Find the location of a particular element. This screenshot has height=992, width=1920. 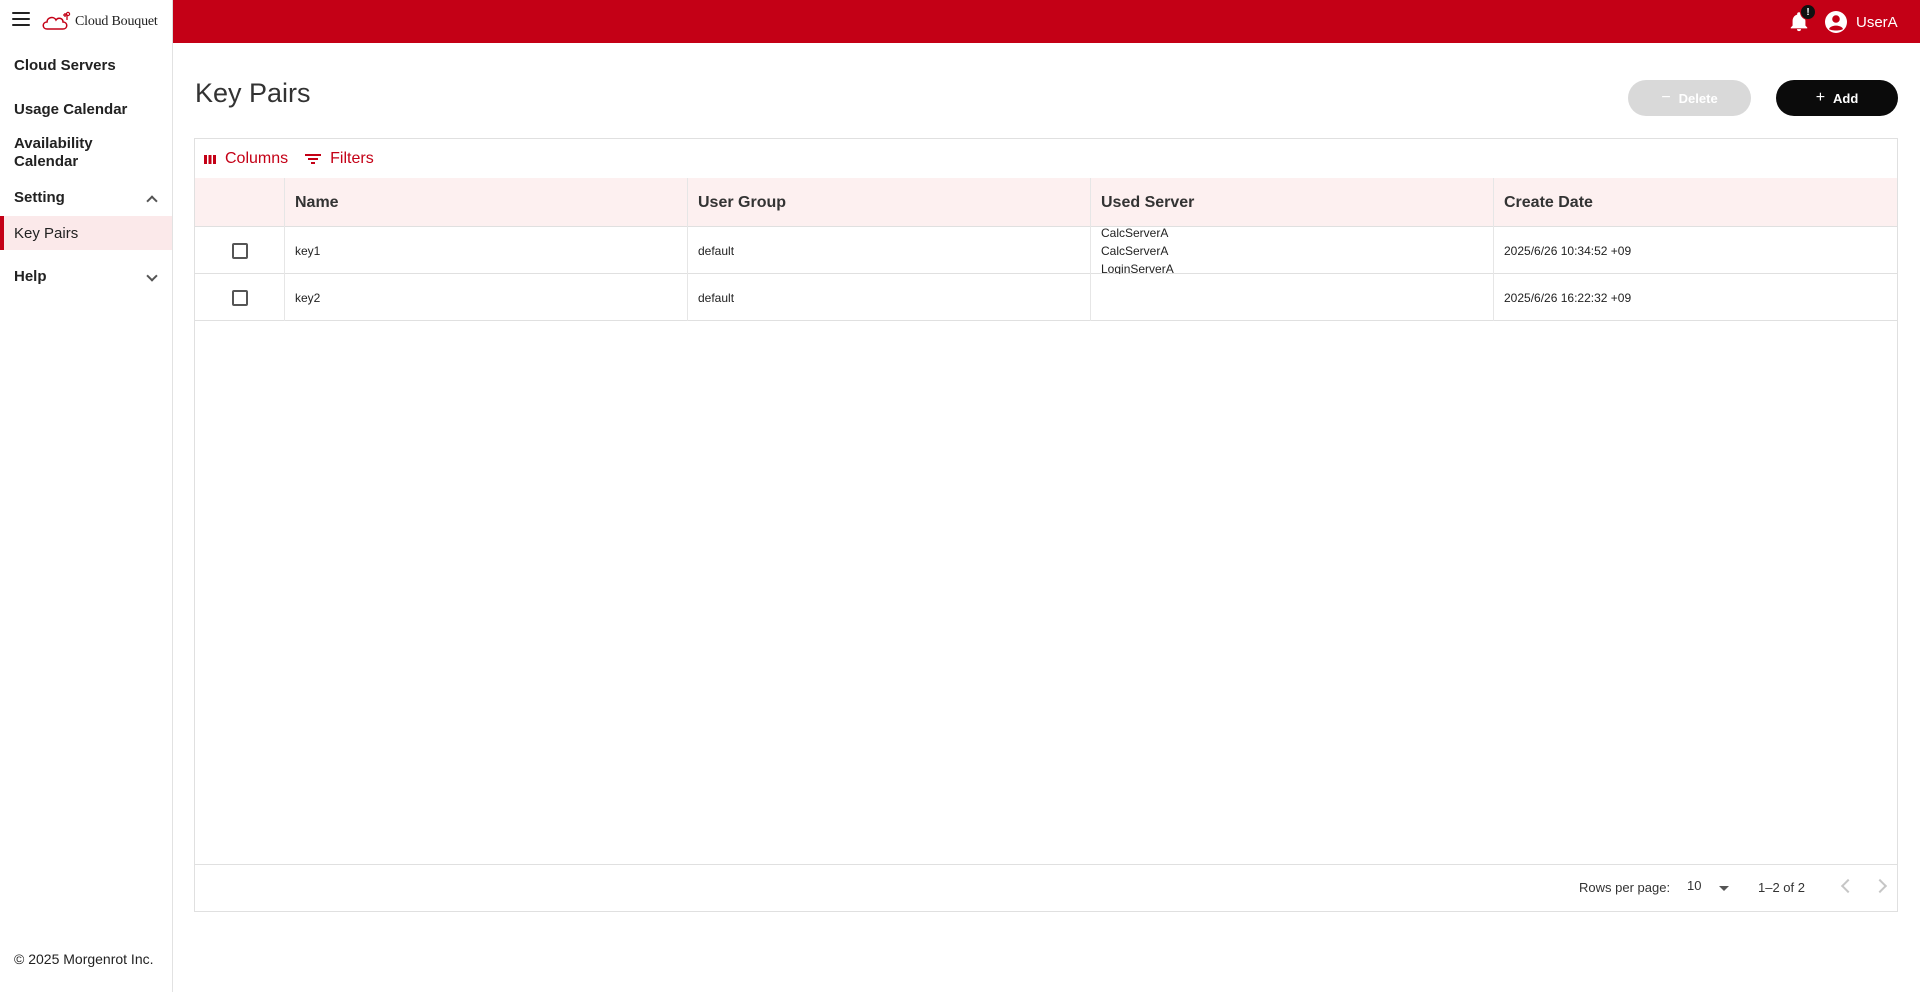

columns-button: Columns is located at coordinates (245, 159).